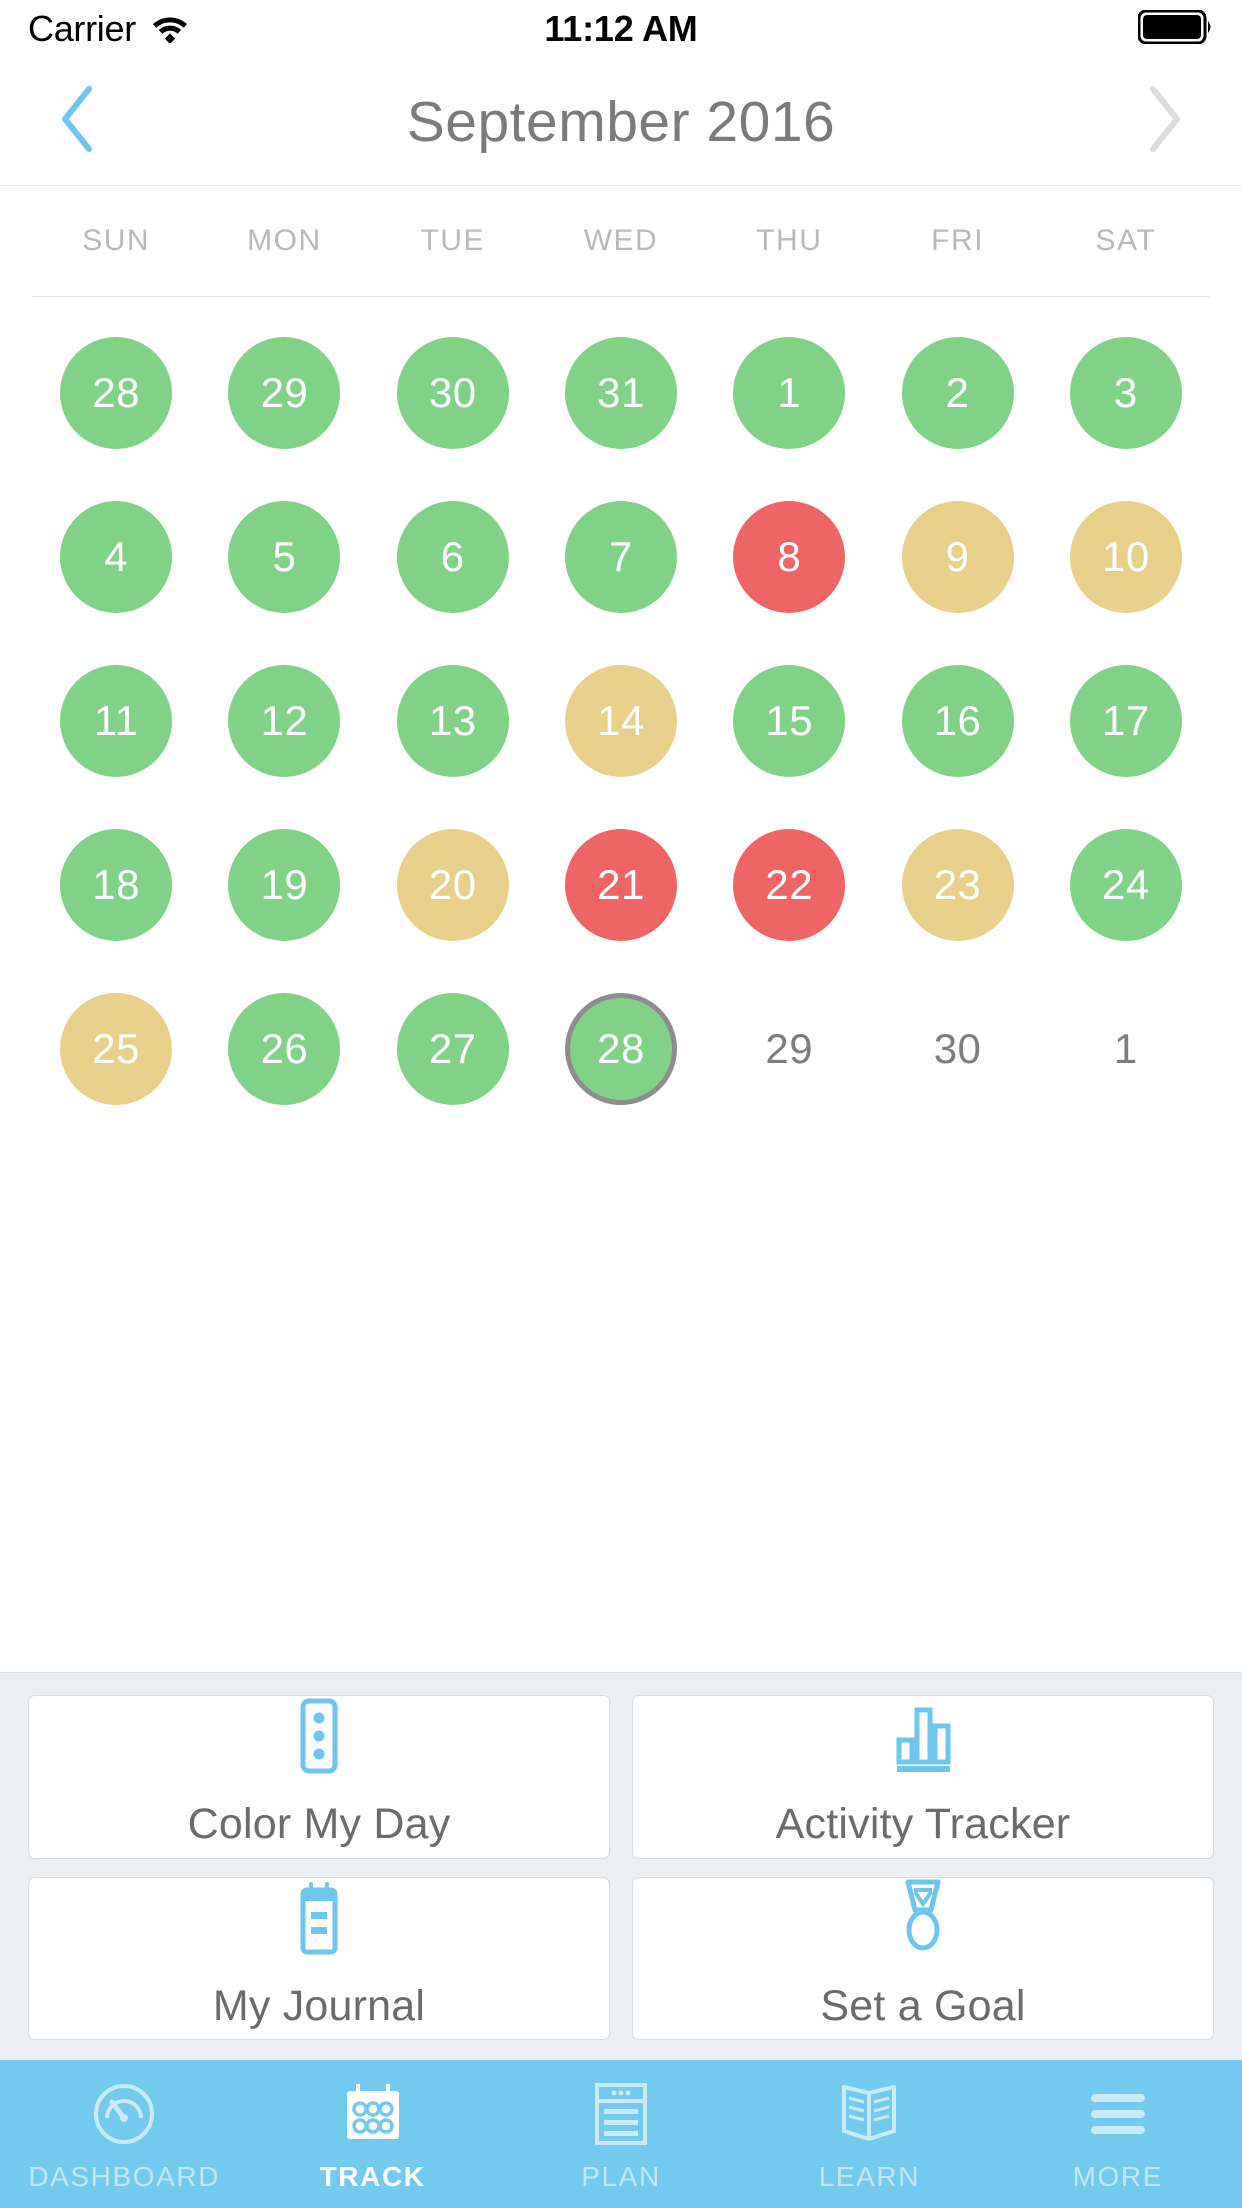 Image resolution: width=1242 pixels, height=2208 pixels. I want to click on calendar-icon, so click(373, 2114).